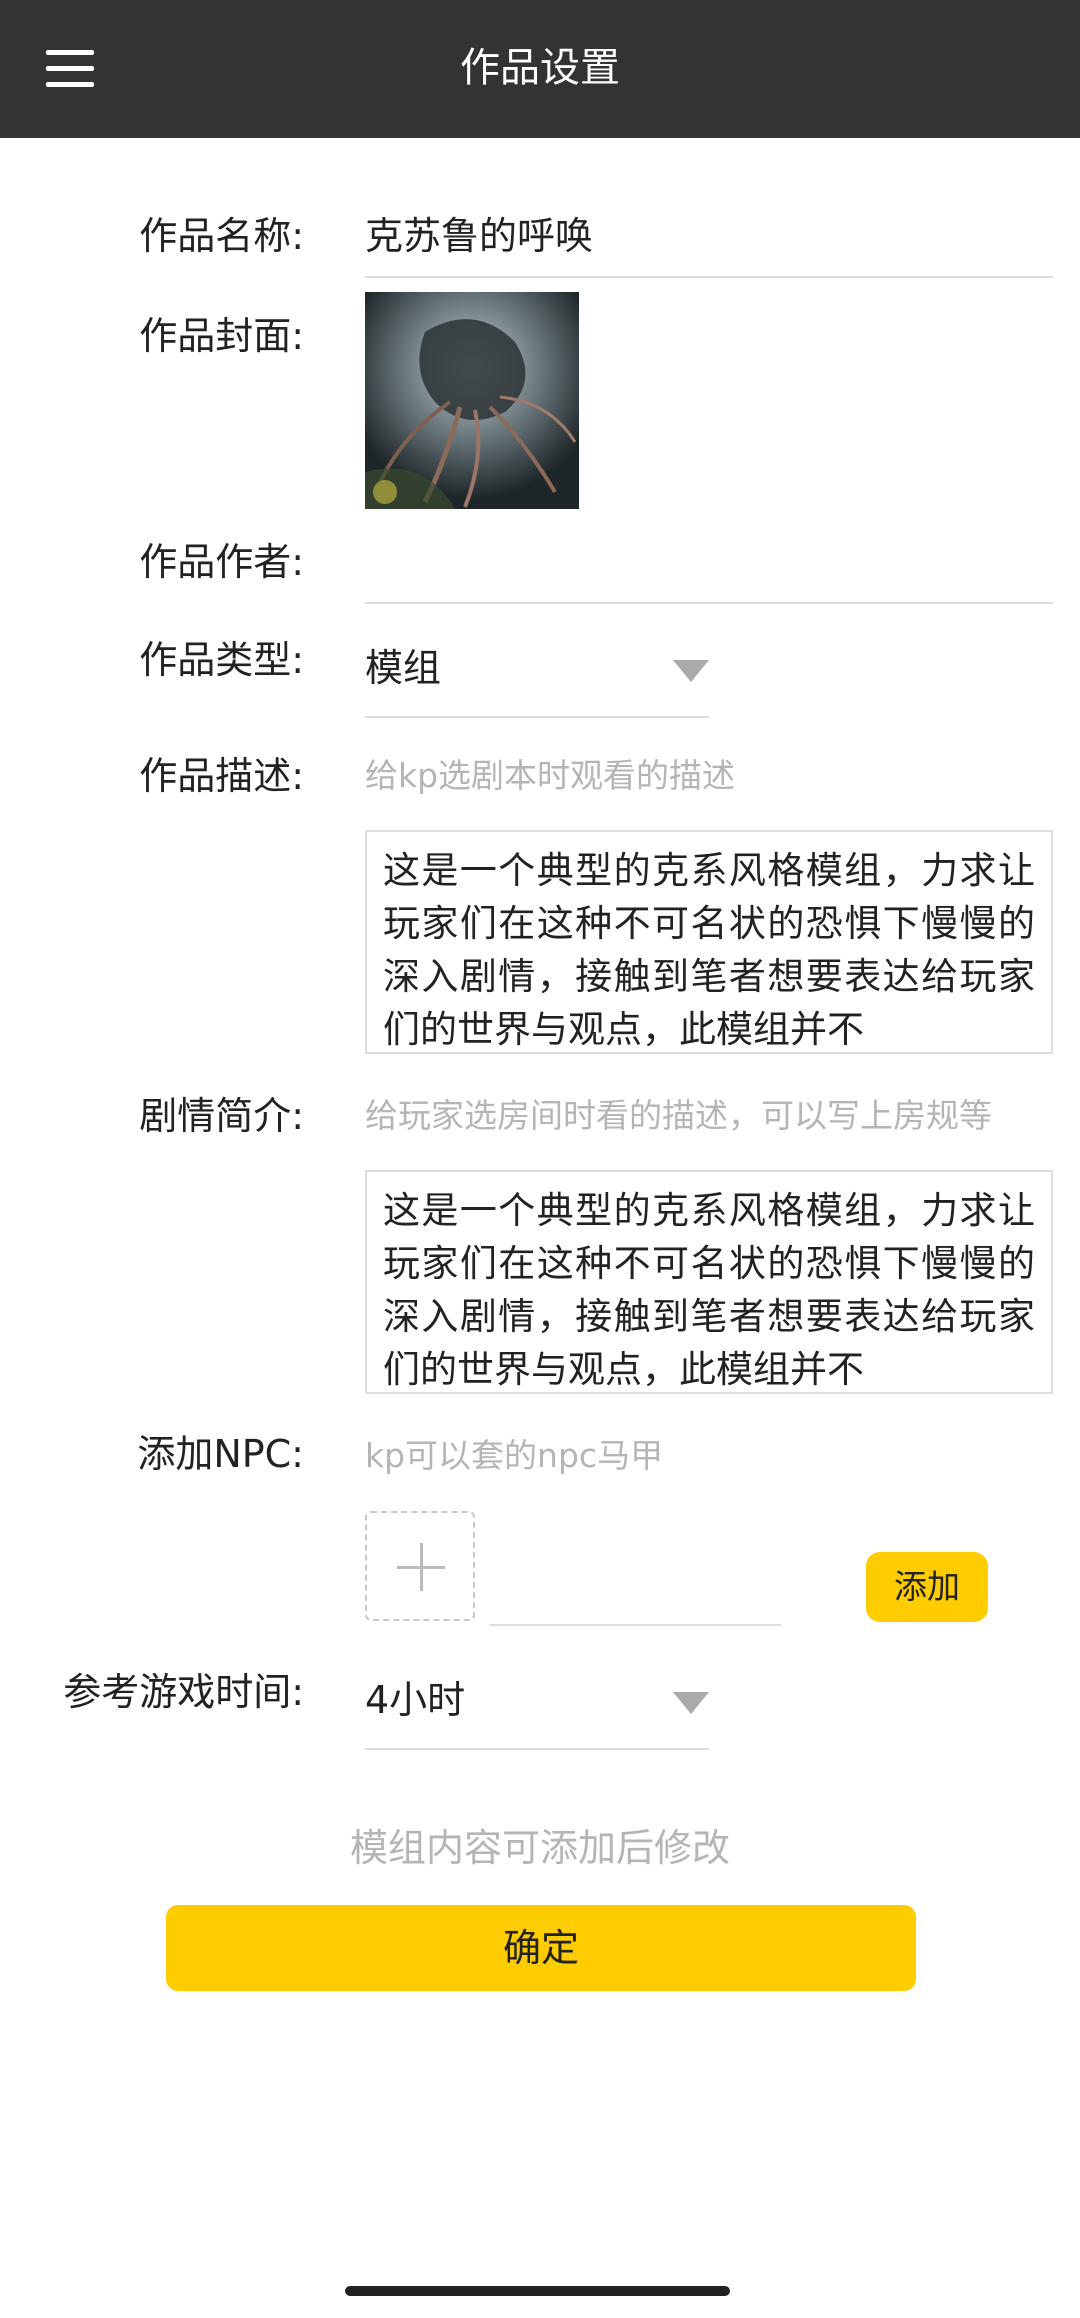 This screenshot has width=1080, height=2318. Describe the element at coordinates (183, 1692) in the screenshot. I see `play-time-label: 参考游戏时间:` at that location.